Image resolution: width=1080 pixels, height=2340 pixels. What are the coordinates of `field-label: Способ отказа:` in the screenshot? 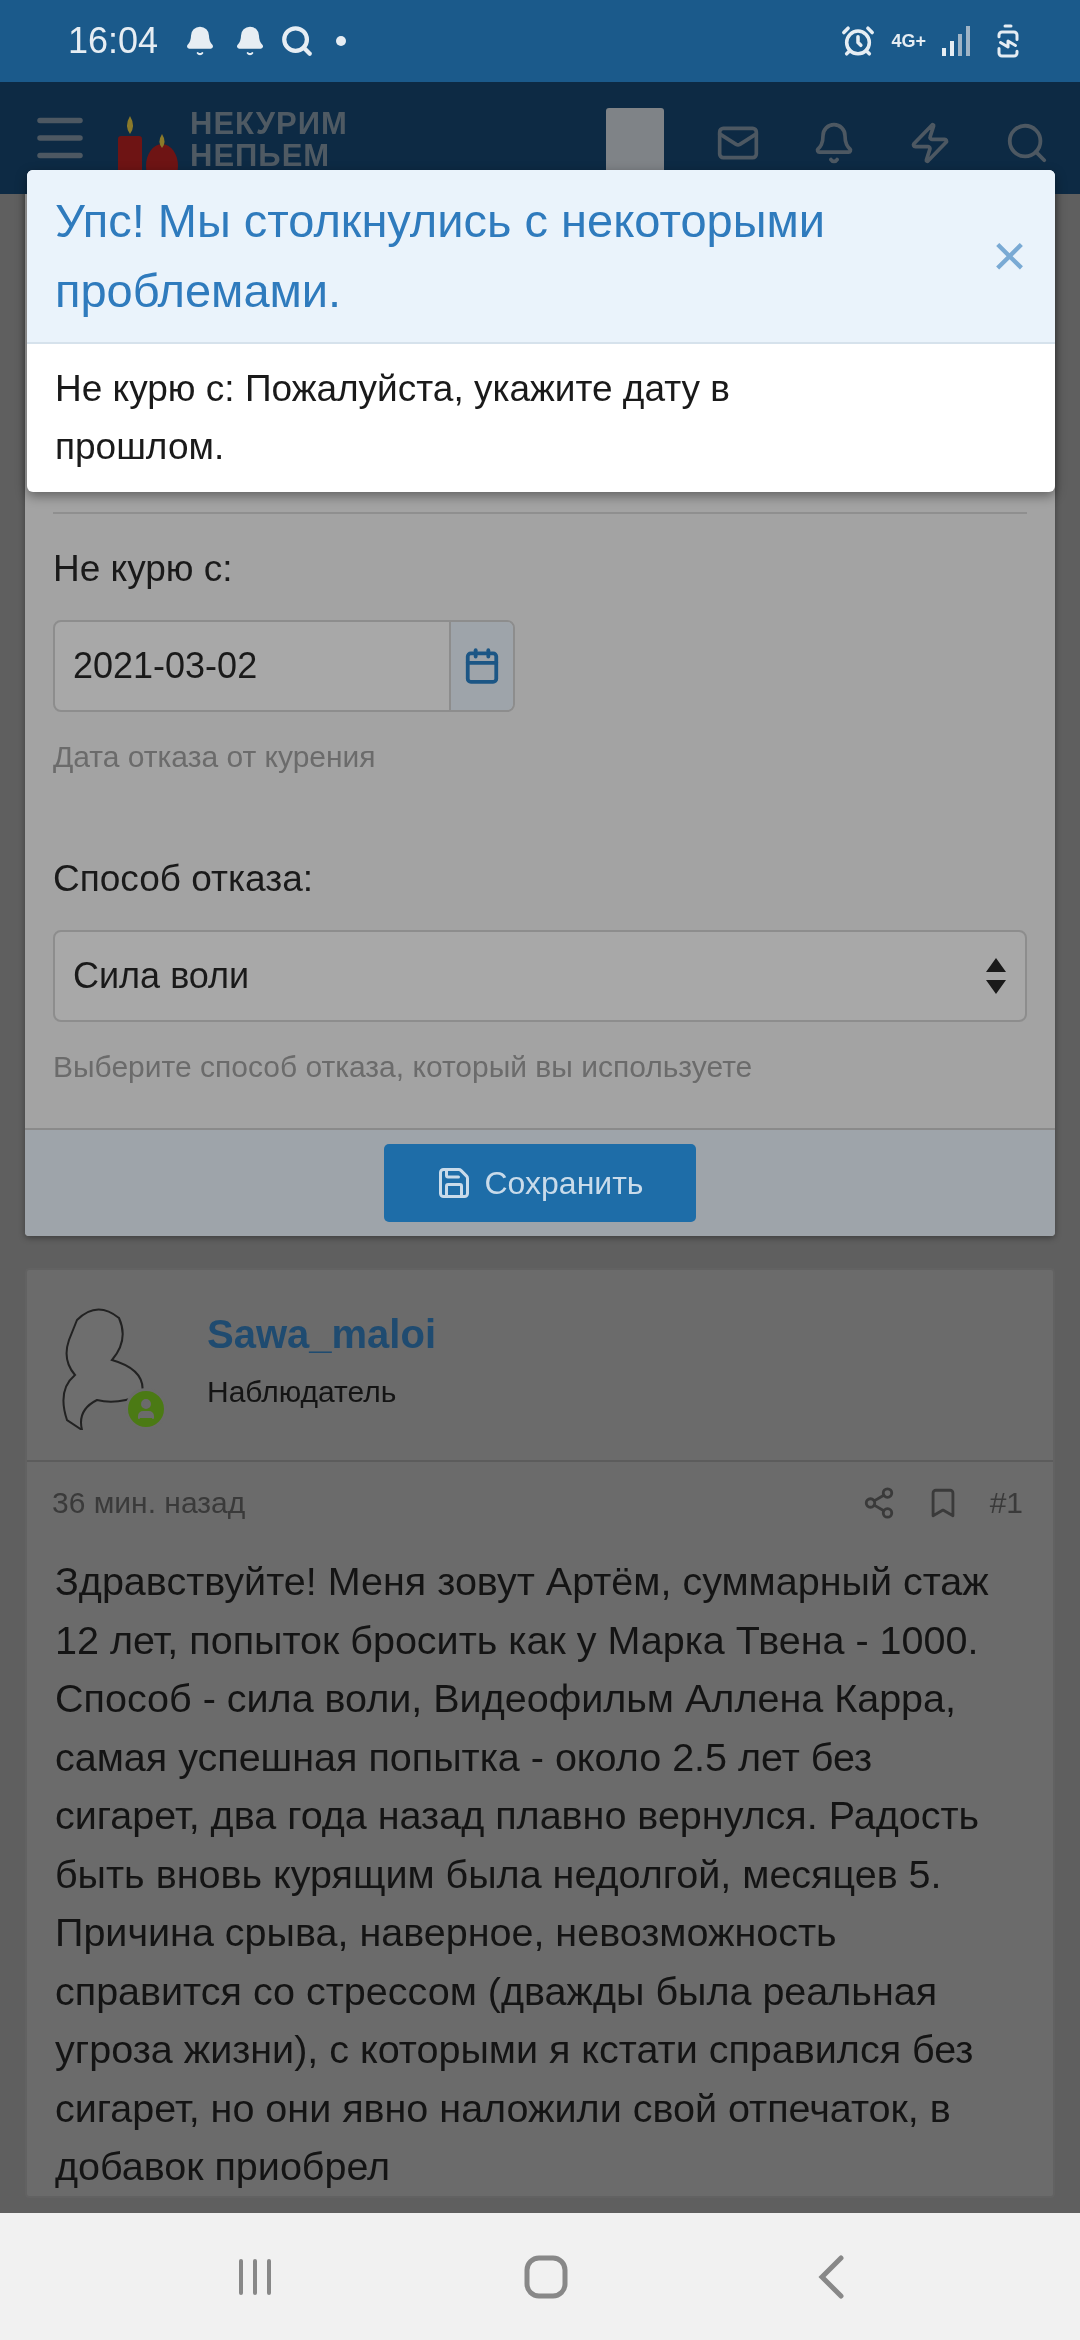 It's located at (183, 879).